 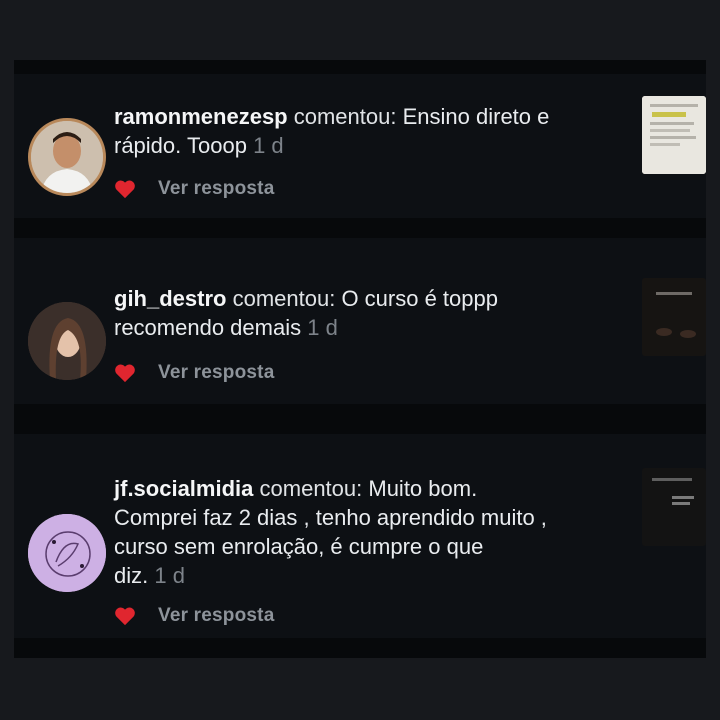 What do you see at coordinates (180, 145) in the screenshot?
I see `comment-line: rápido. Tooop` at bounding box center [180, 145].